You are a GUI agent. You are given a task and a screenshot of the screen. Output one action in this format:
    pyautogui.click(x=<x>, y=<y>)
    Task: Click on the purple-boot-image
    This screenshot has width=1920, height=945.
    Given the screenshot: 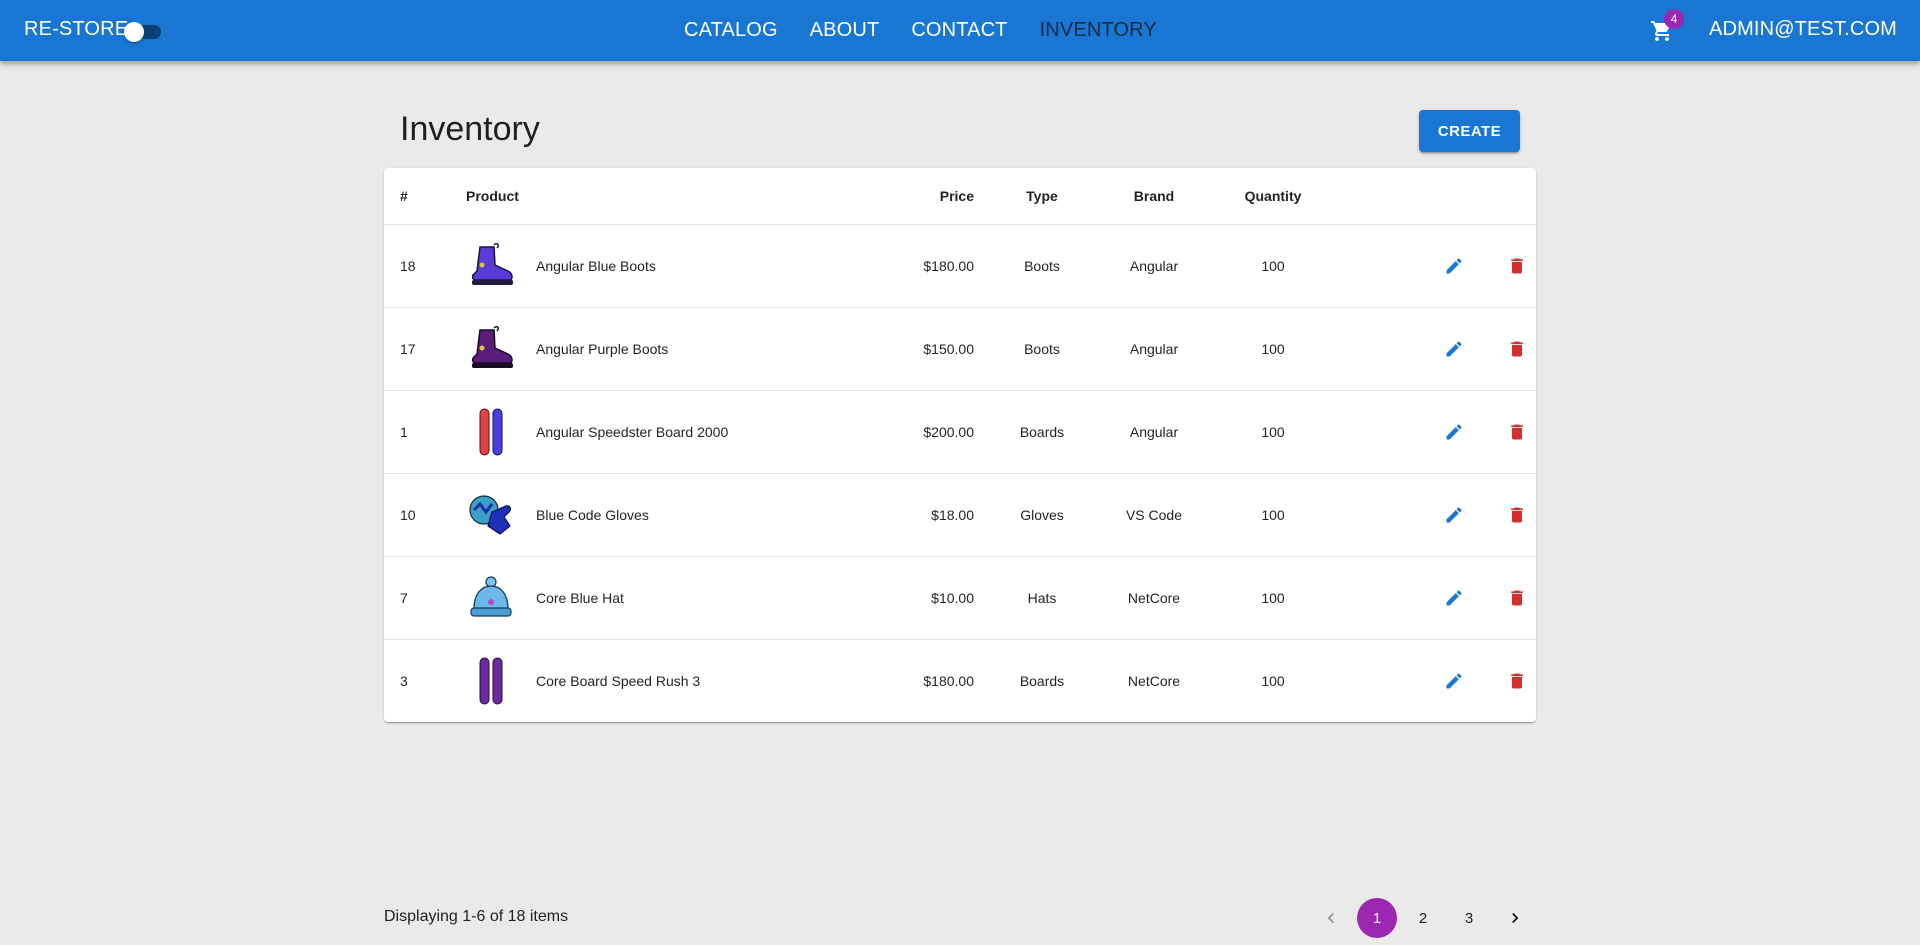 What is the action you would take?
    pyautogui.click(x=492, y=346)
    